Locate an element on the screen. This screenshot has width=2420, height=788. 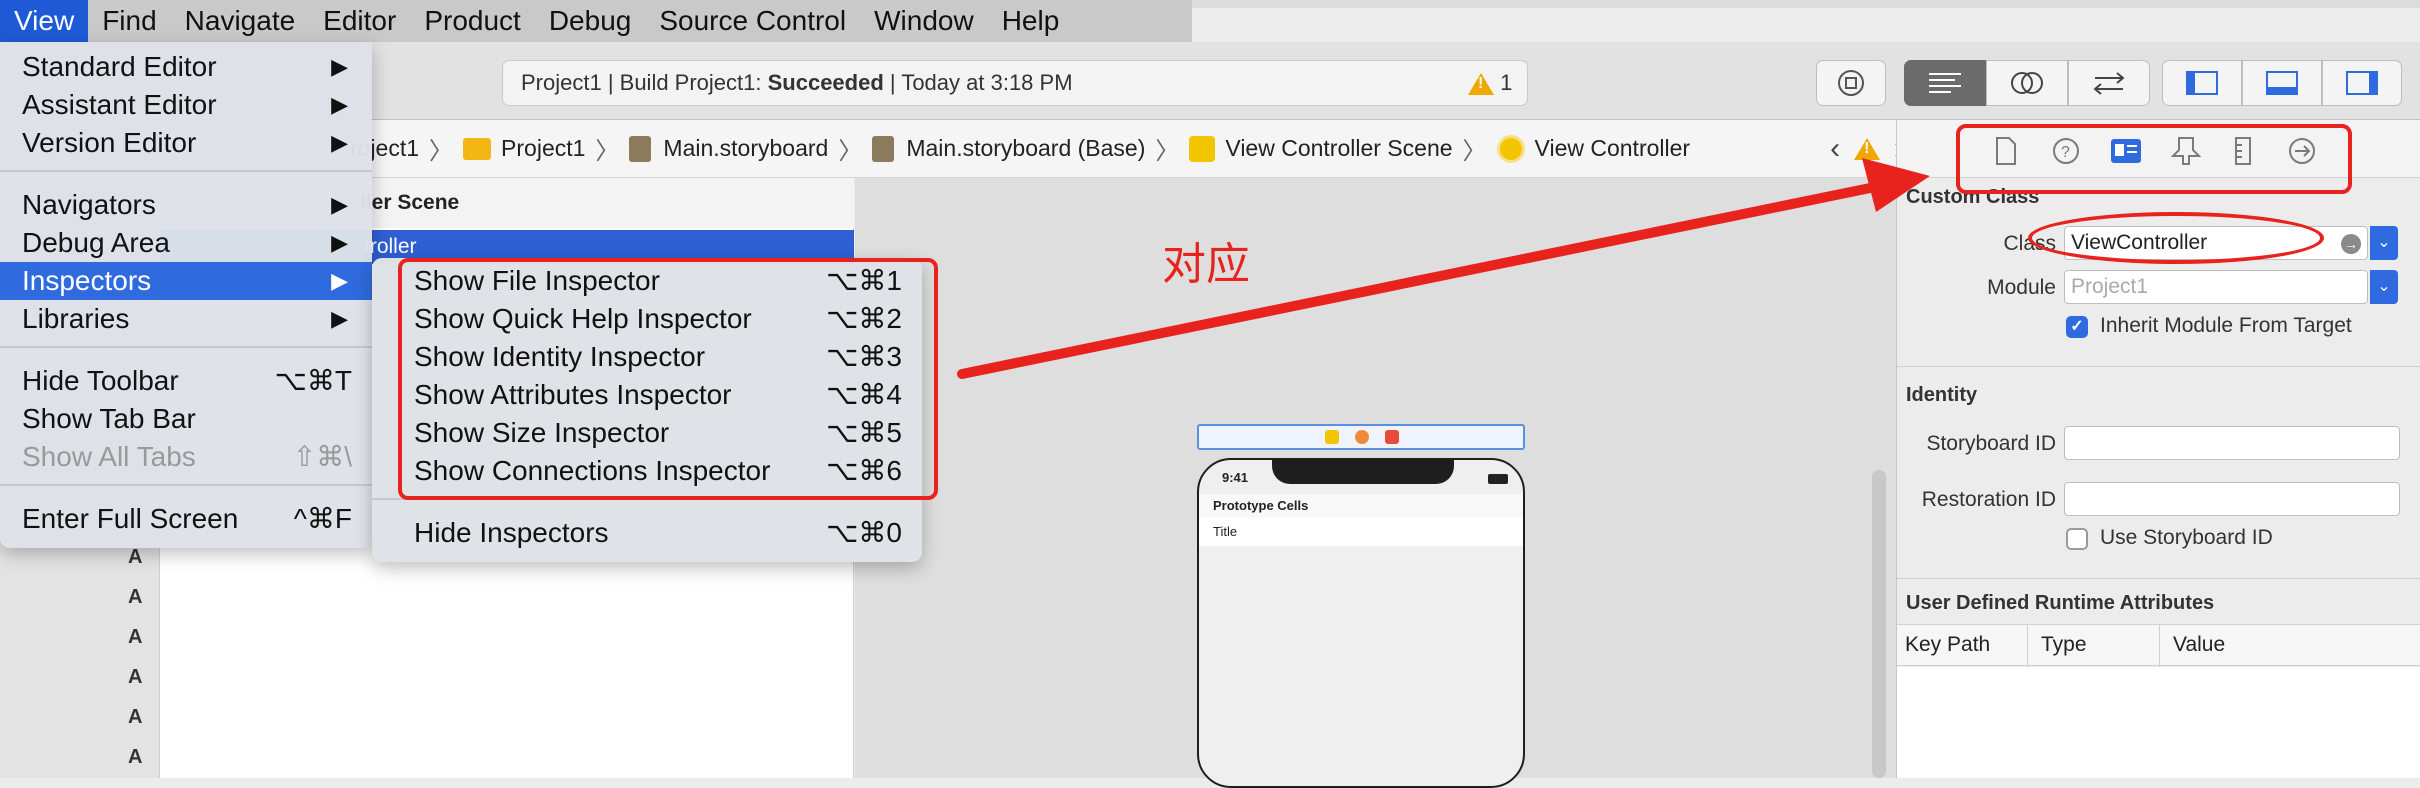
toggle-inspector-button is located at coordinates (2362, 83).